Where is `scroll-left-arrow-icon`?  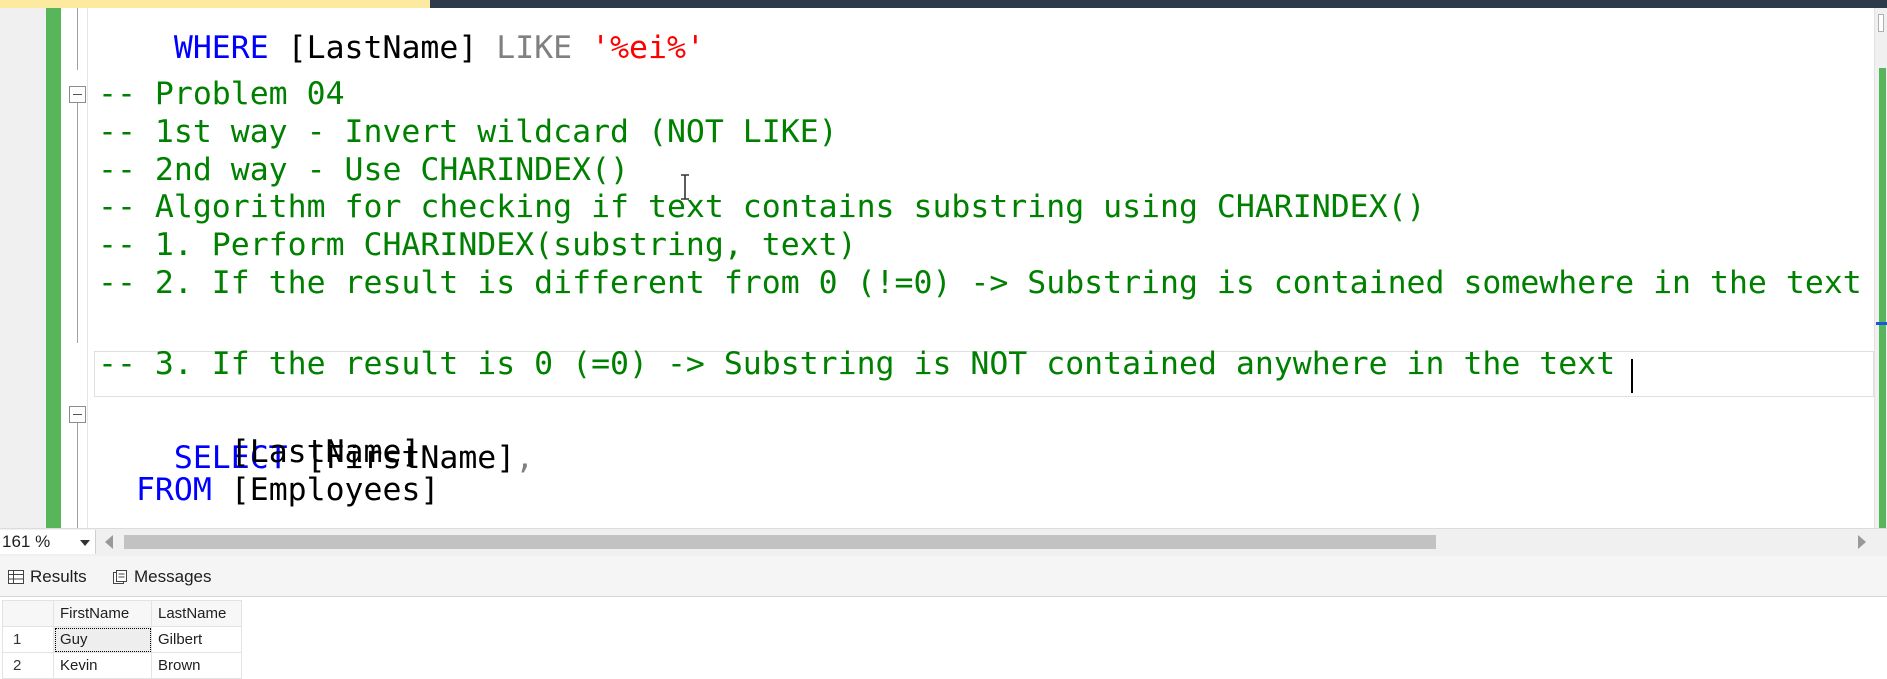
scroll-left-arrow-icon is located at coordinates (109, 542).